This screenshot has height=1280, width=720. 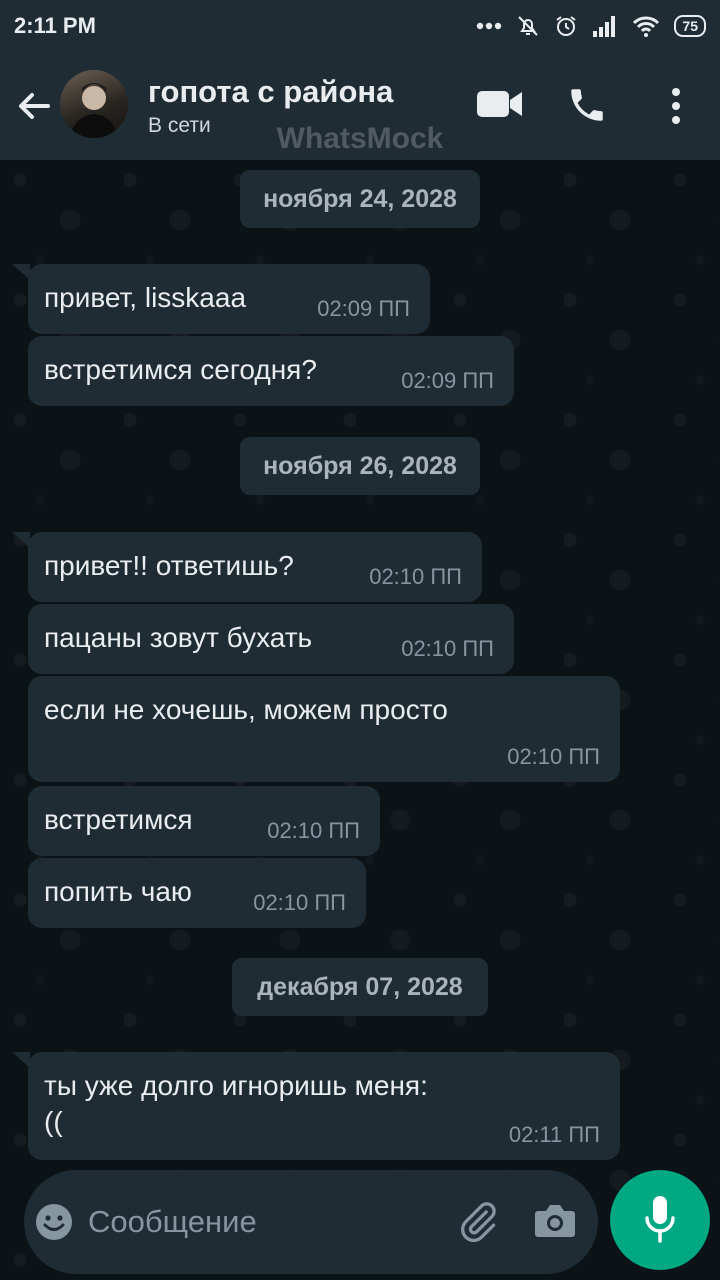 I want to click on message-text: привет!! ответишь?, so click(x=169, y=565).